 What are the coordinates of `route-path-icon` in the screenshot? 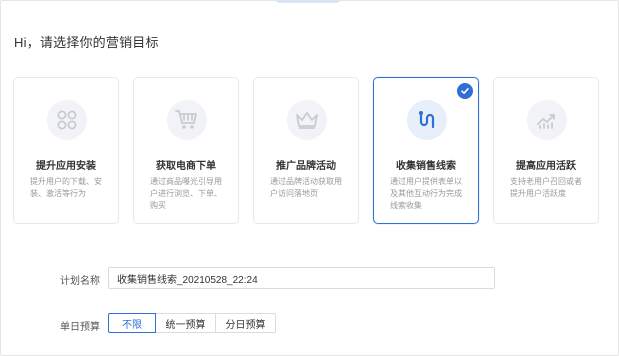 It's located at (427, 120).